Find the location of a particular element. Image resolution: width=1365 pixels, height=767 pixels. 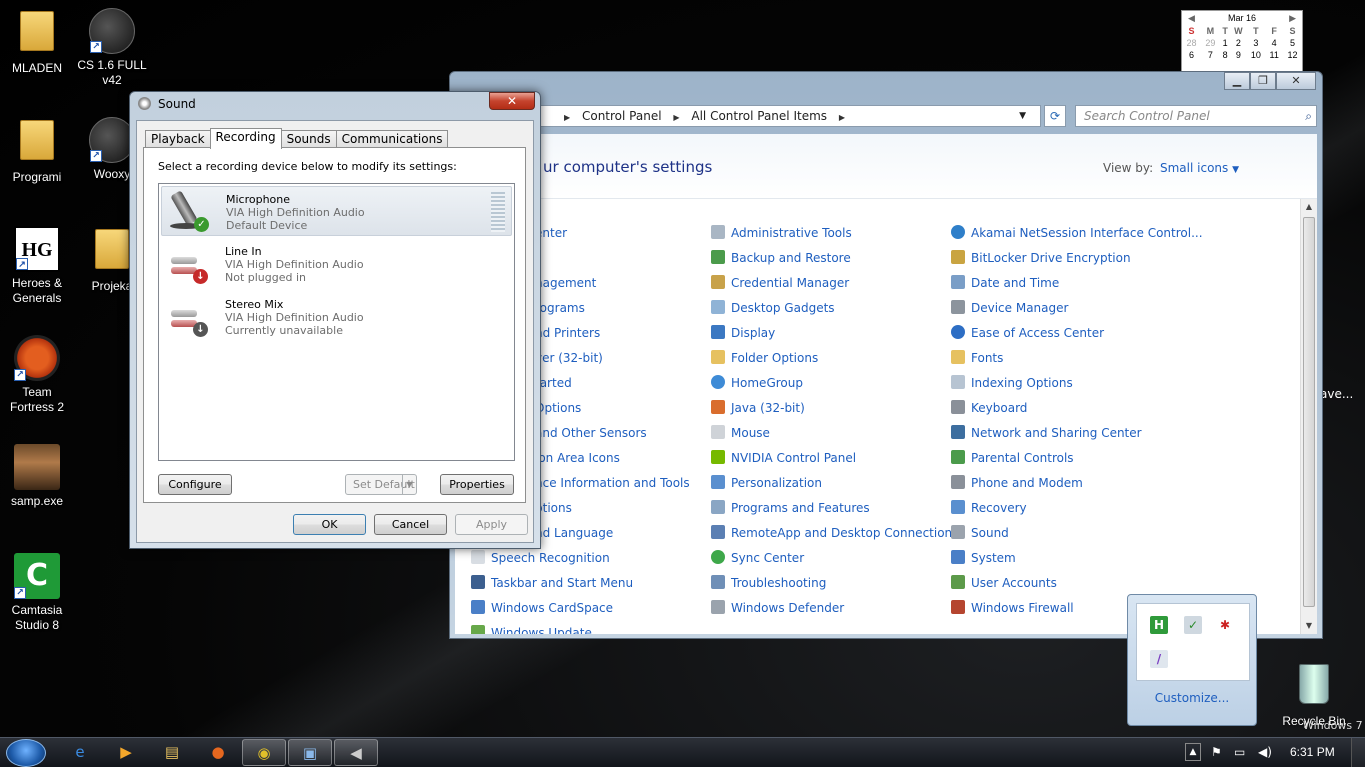

desktop-icon-team-fortress: ↗ Team Fortress 2 is located at coordinates (37, 375).